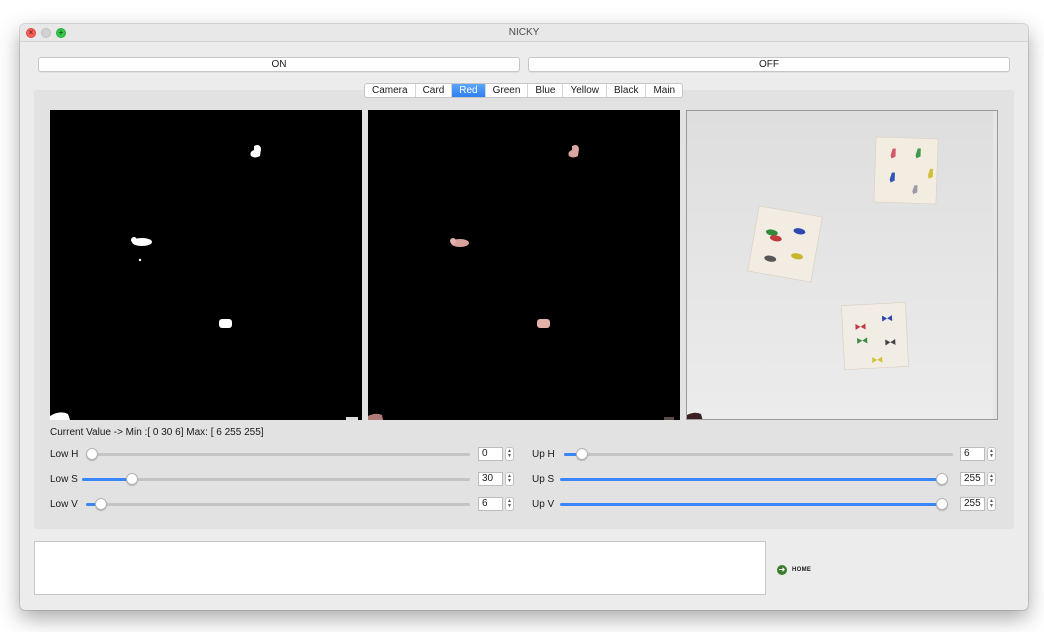 The width and height of the screenshot is (1044, 632). What do you see at coordinates (524, 265) in the screenshot?
I see `filtered-view` at bounding box center [524, 265].